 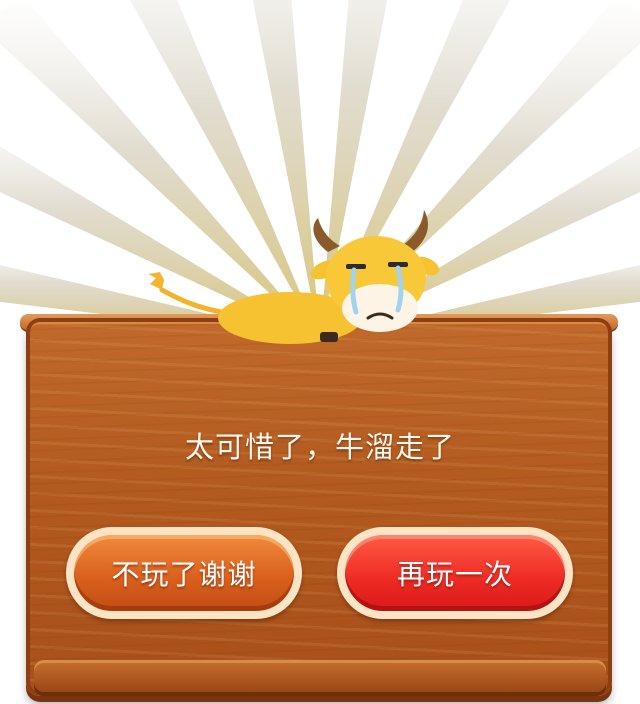 I want to click on cow-horn-left, so click(x=326, y=235).